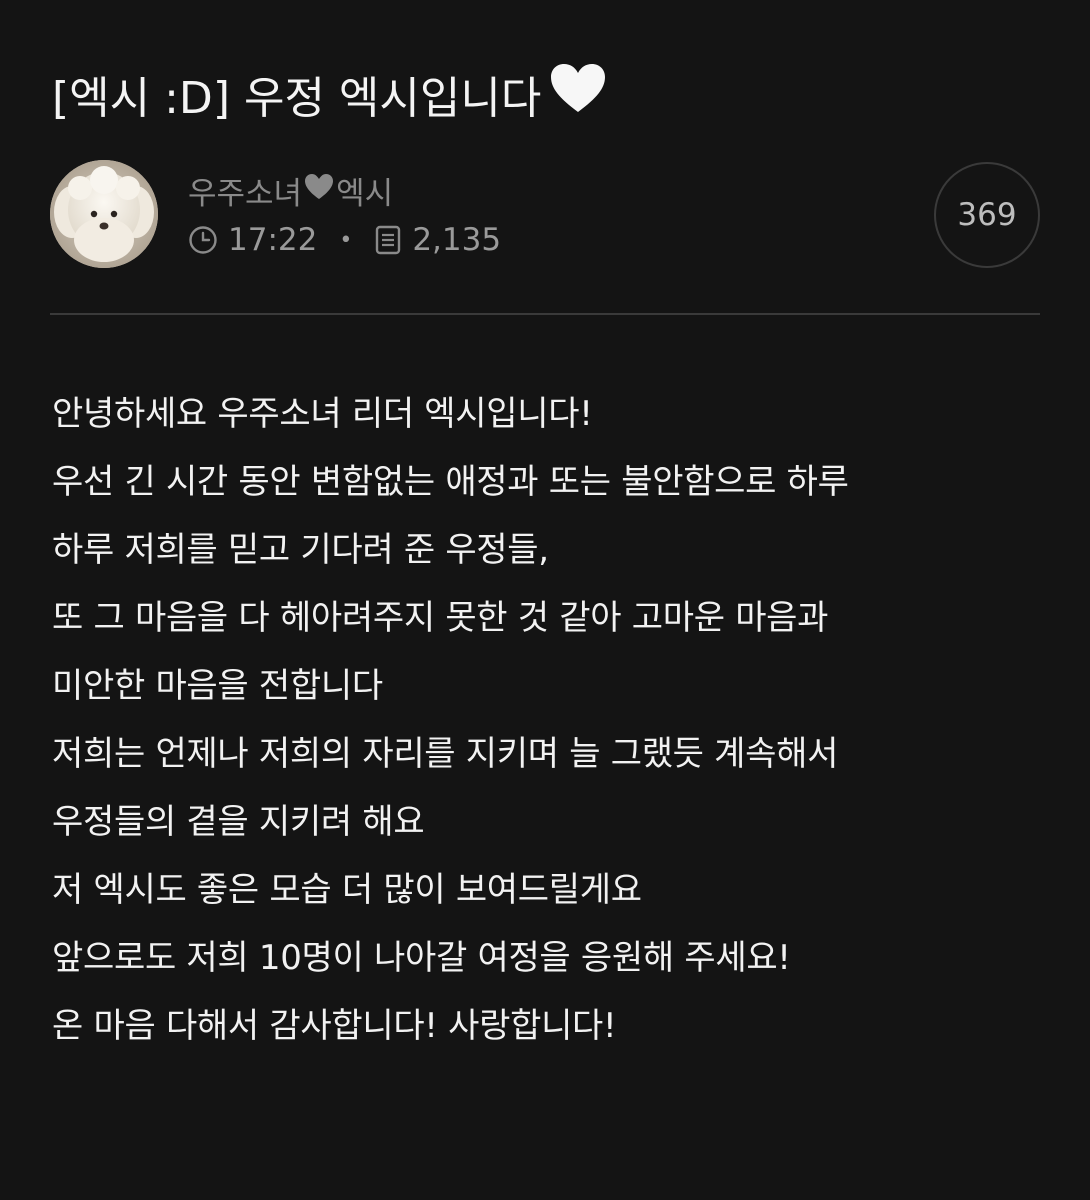 This screenshot has width=1090, height=1200. What do you see at coordinates (319, 191) in the screenshot?
I see `heart-icon` at bounding box center [319, 191].